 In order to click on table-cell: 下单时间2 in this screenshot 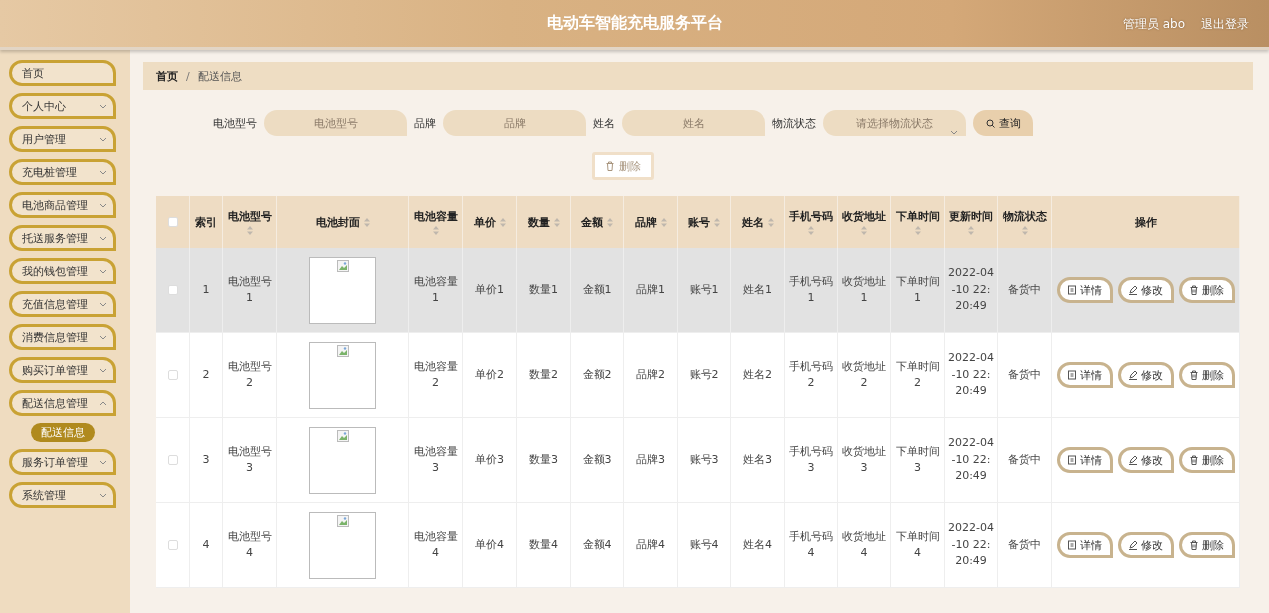, I will do `click(918, 375)`.